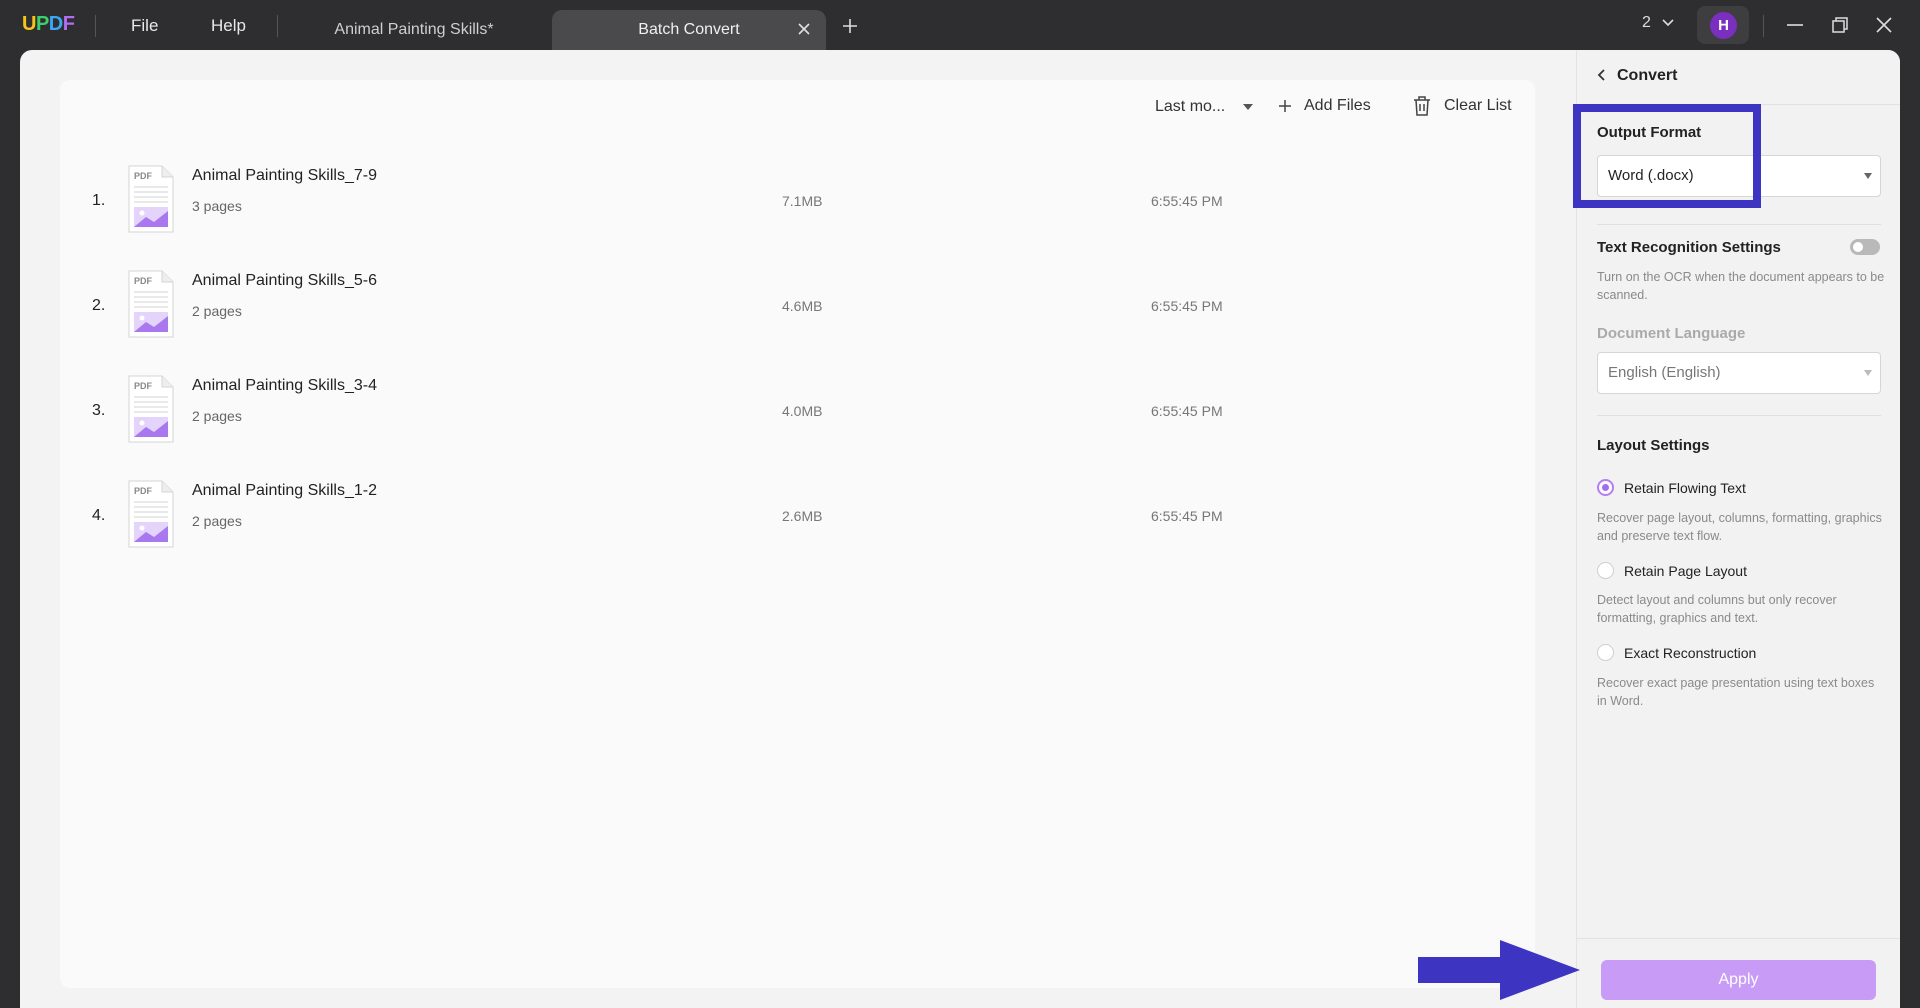 Image resolution: width=1920 pixels, height=1008 pixels. Describe the element at coordinates (1285, 106) in the screenshot. I see `plus-icon` at that location.